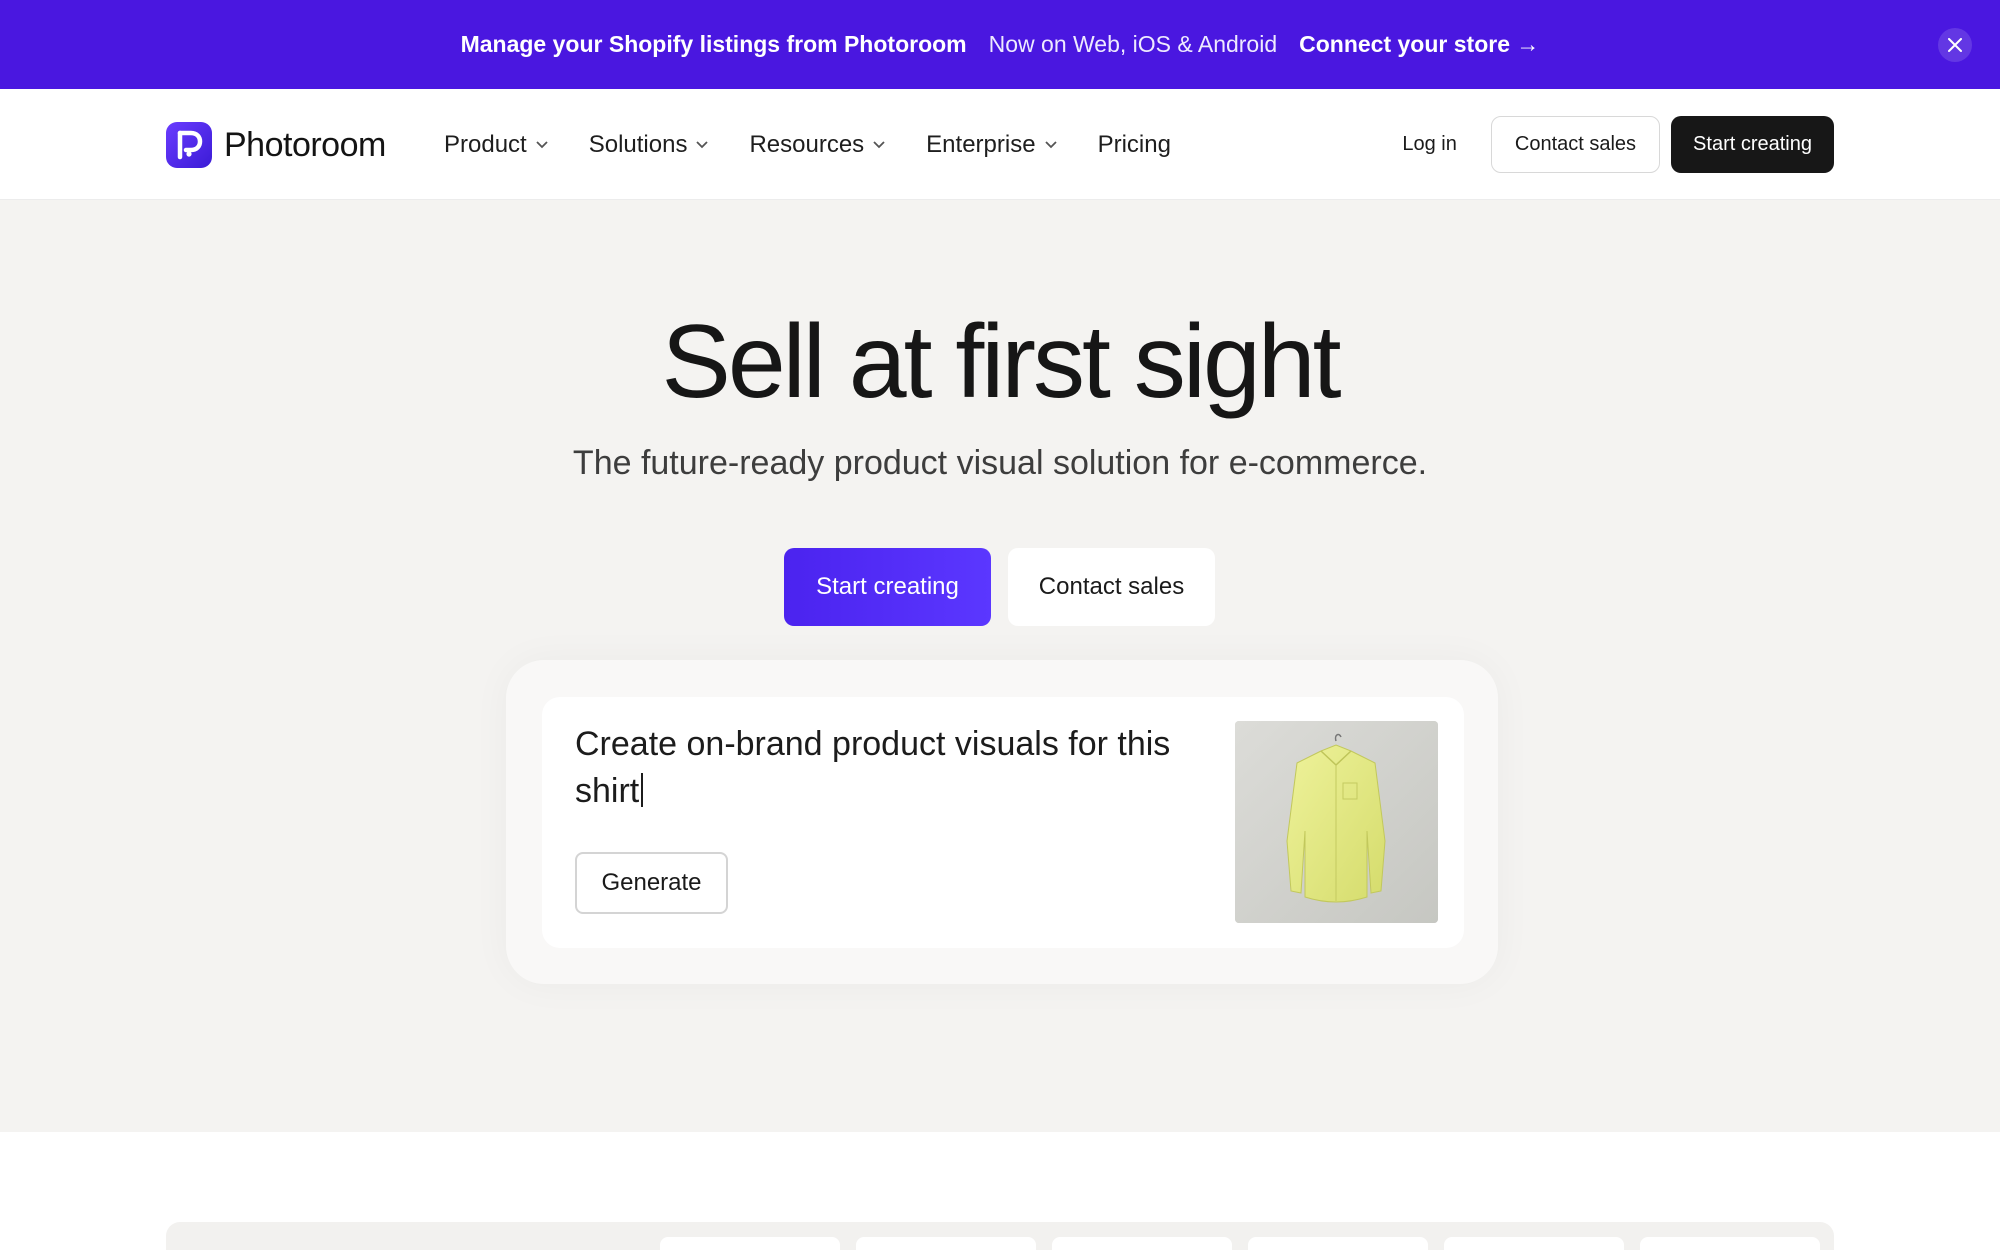 Image resolution: width=2000 pixels, height=1250 pixels. I want to click on close-icon, so click(1955, 45).